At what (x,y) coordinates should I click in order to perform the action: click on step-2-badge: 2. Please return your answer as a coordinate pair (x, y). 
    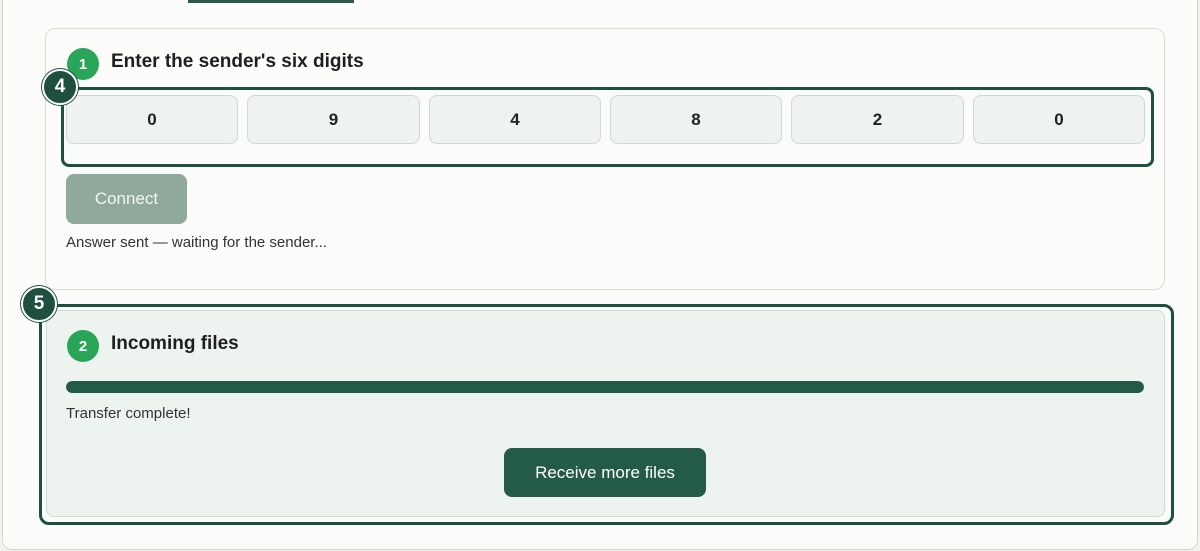
    Looking at the image, I should click on (83, 346).